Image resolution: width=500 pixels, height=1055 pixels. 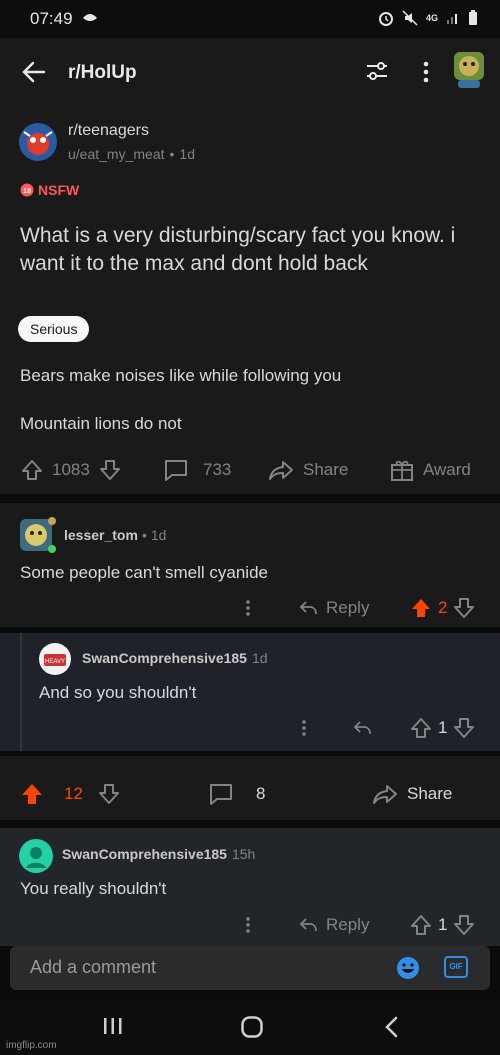 I want to click on post-body-line: Mountain lions do not, so click(x=101, y=423).